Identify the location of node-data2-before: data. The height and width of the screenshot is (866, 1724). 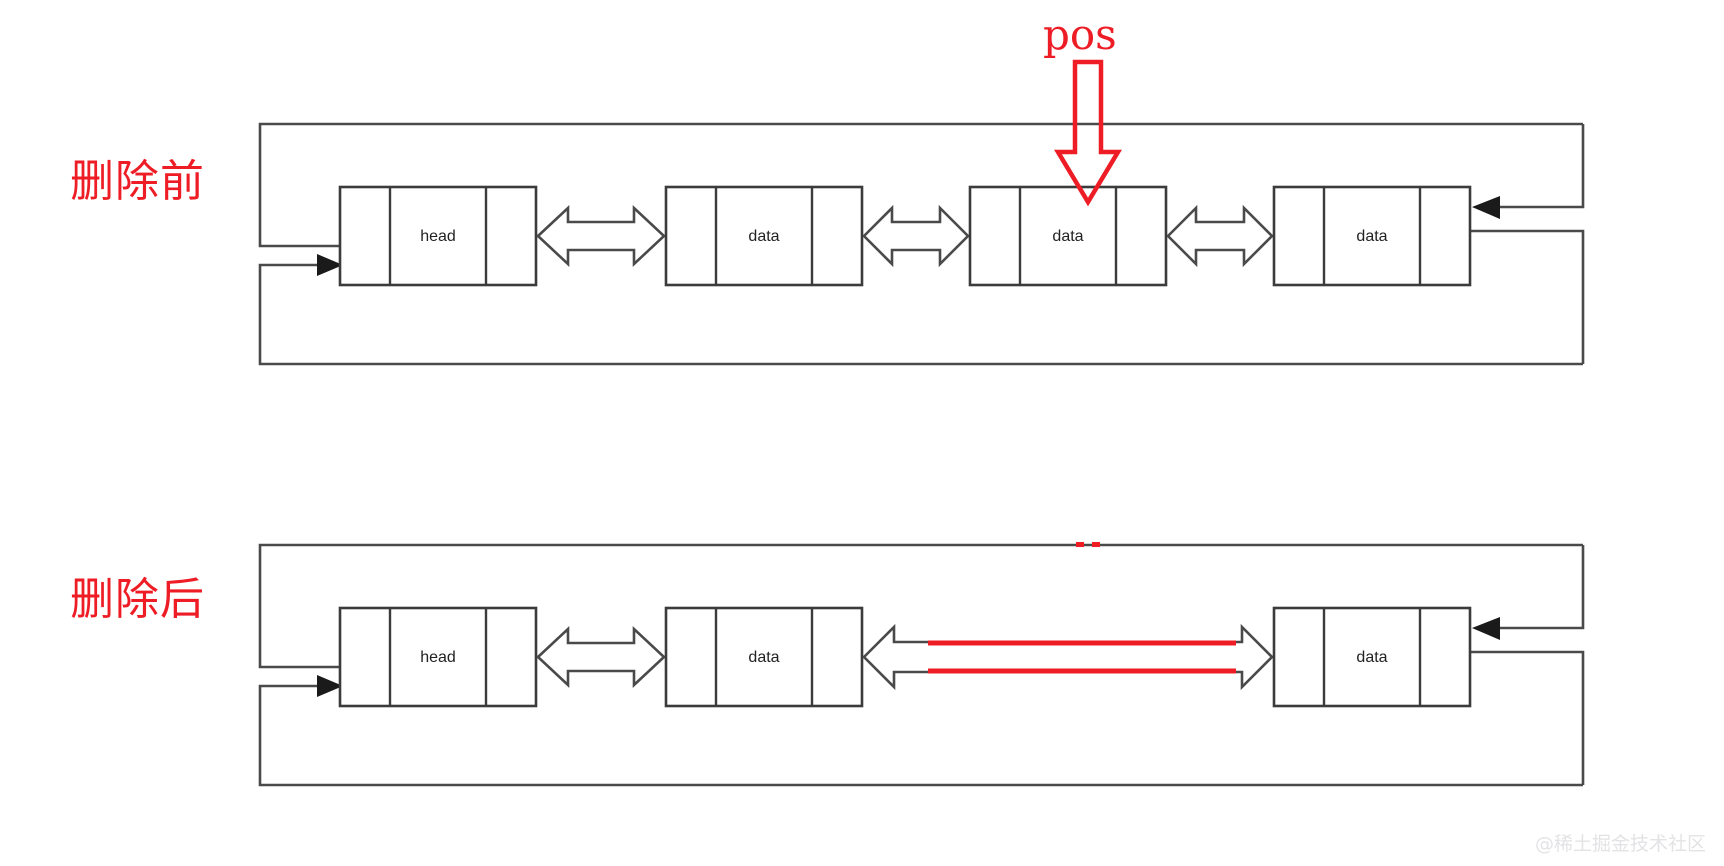
(1068, 236).